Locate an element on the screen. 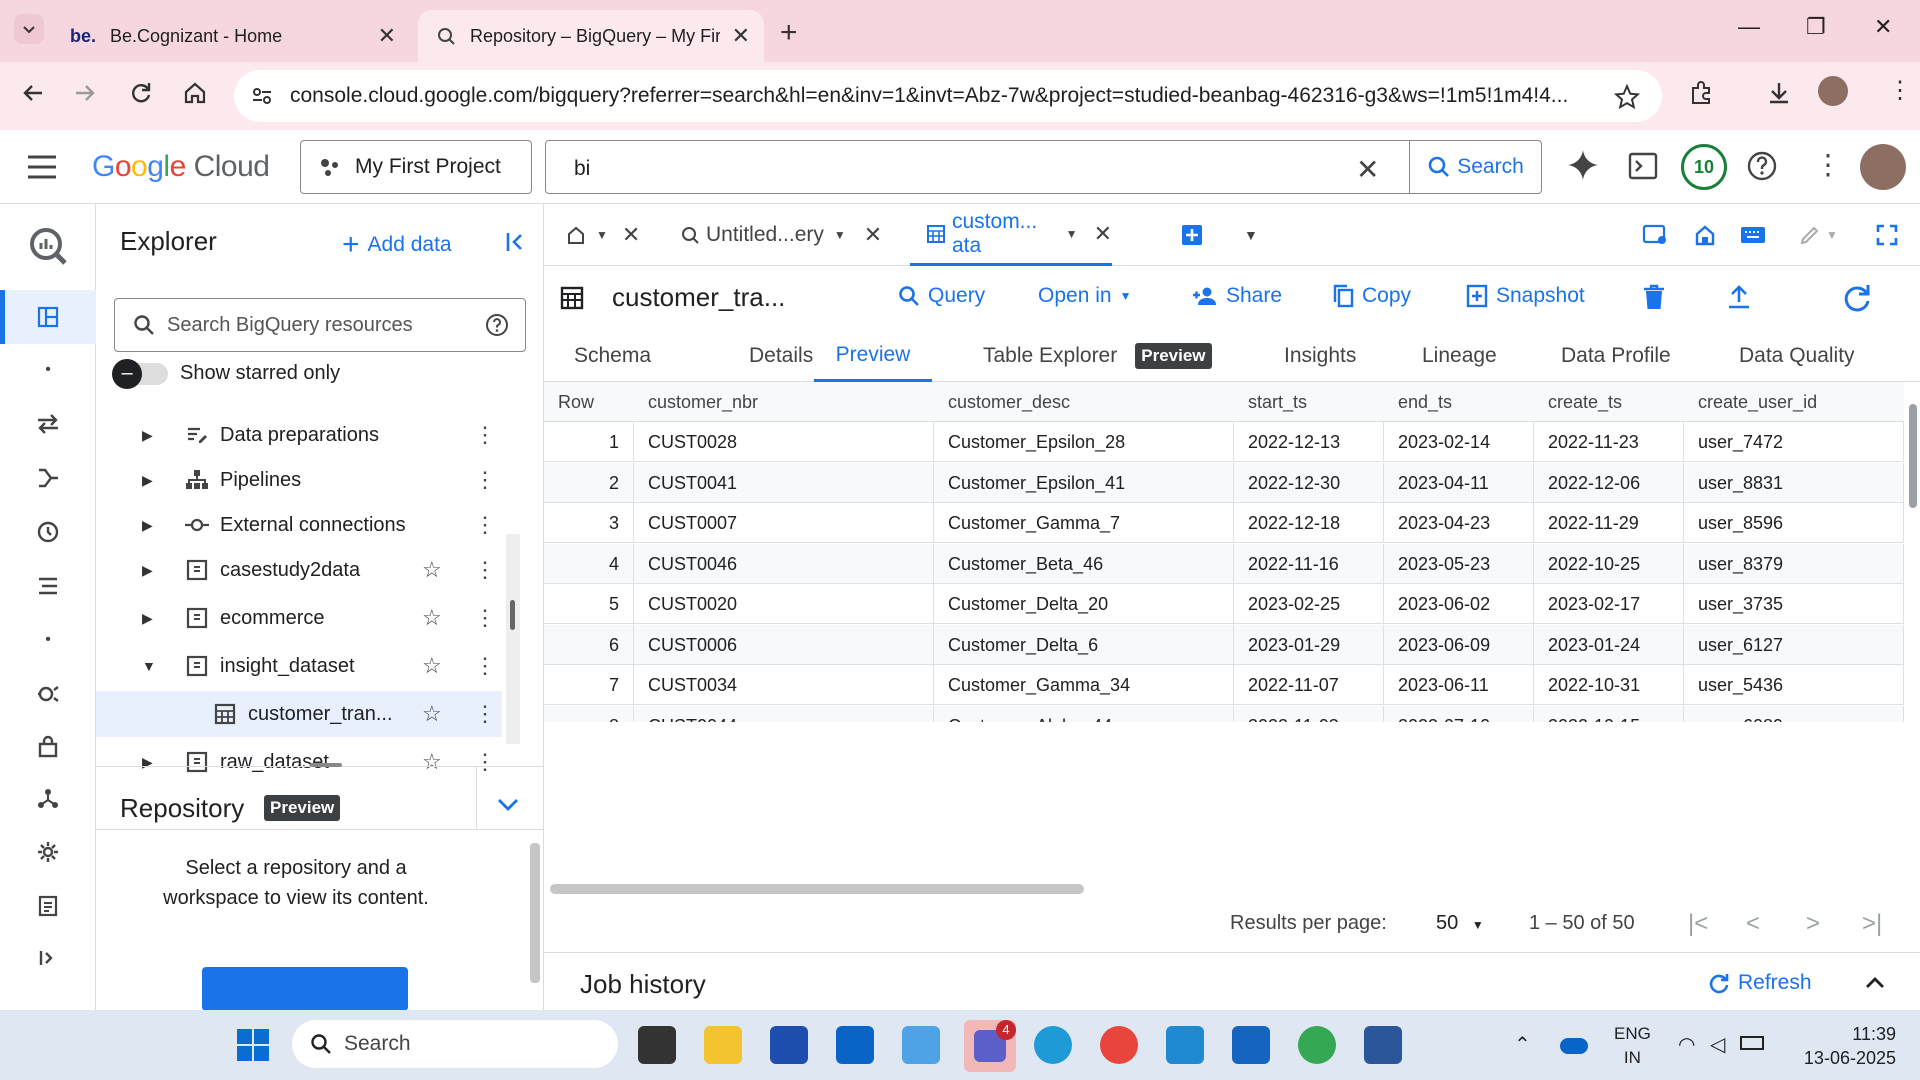  nav-studio-active is located at coordinates (48, 317).